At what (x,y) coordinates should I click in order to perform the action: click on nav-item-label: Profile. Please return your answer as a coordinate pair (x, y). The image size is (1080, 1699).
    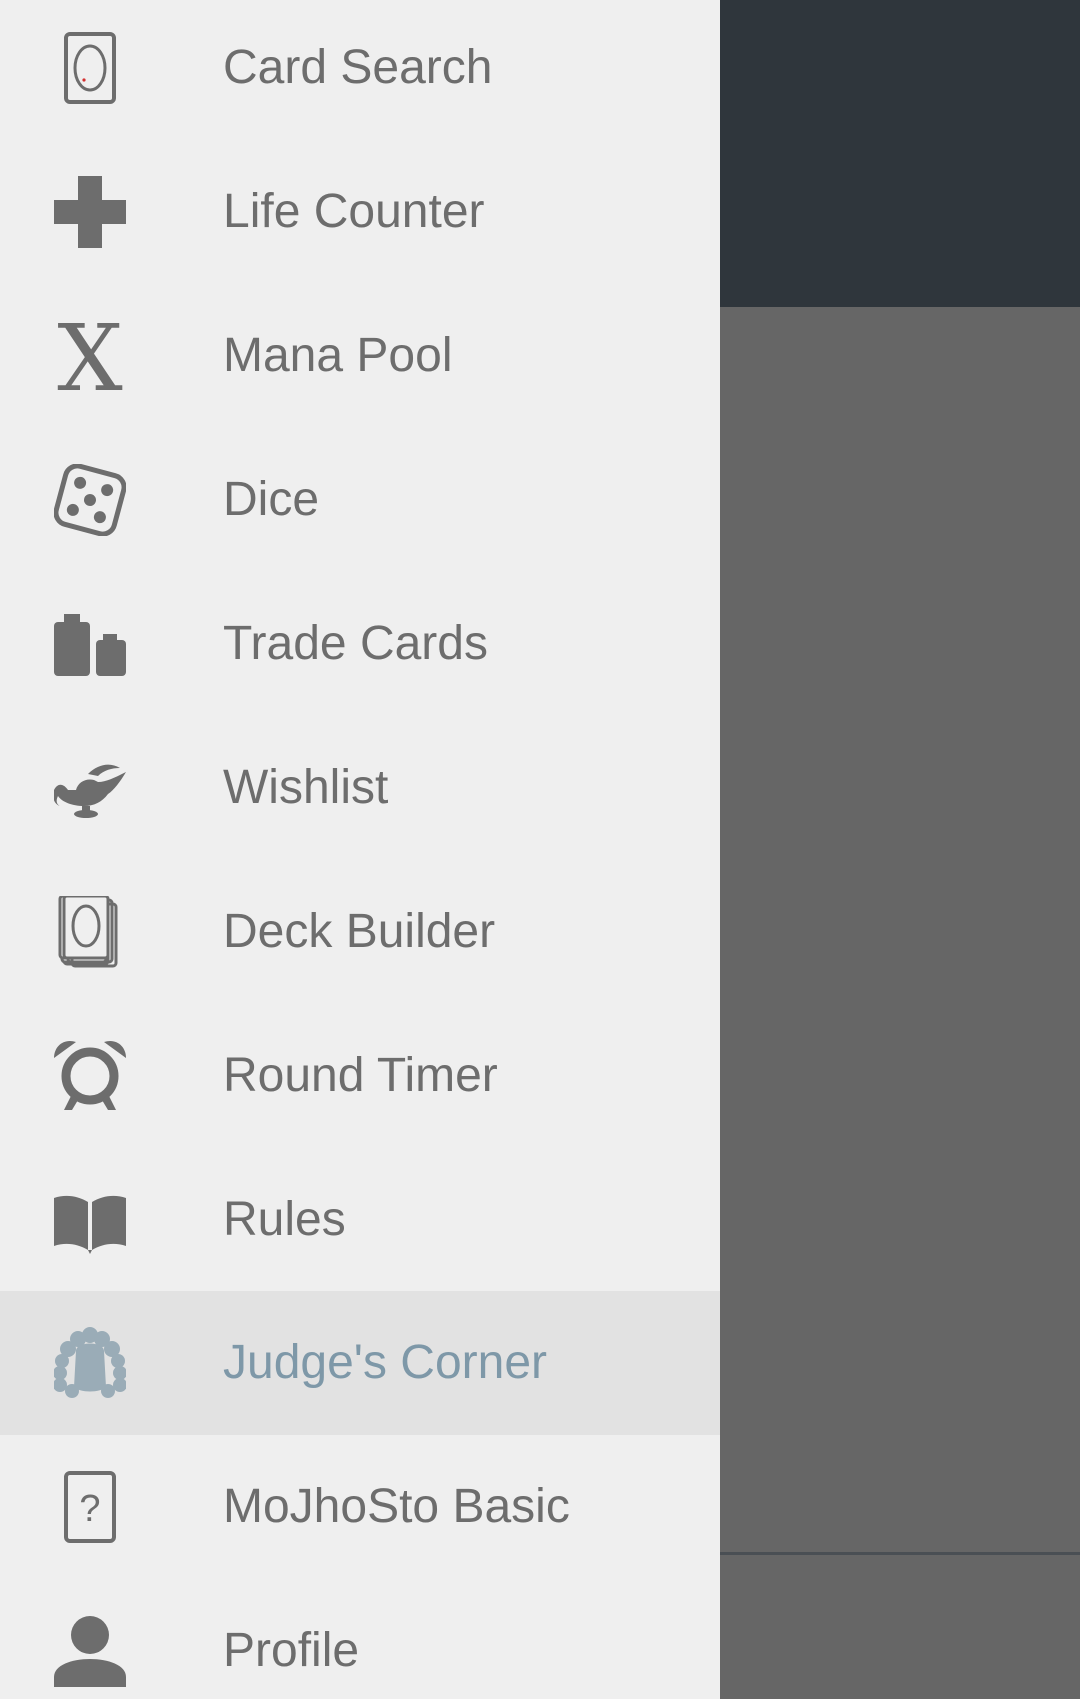
    Looking at the image, I should click on (291, 1650).